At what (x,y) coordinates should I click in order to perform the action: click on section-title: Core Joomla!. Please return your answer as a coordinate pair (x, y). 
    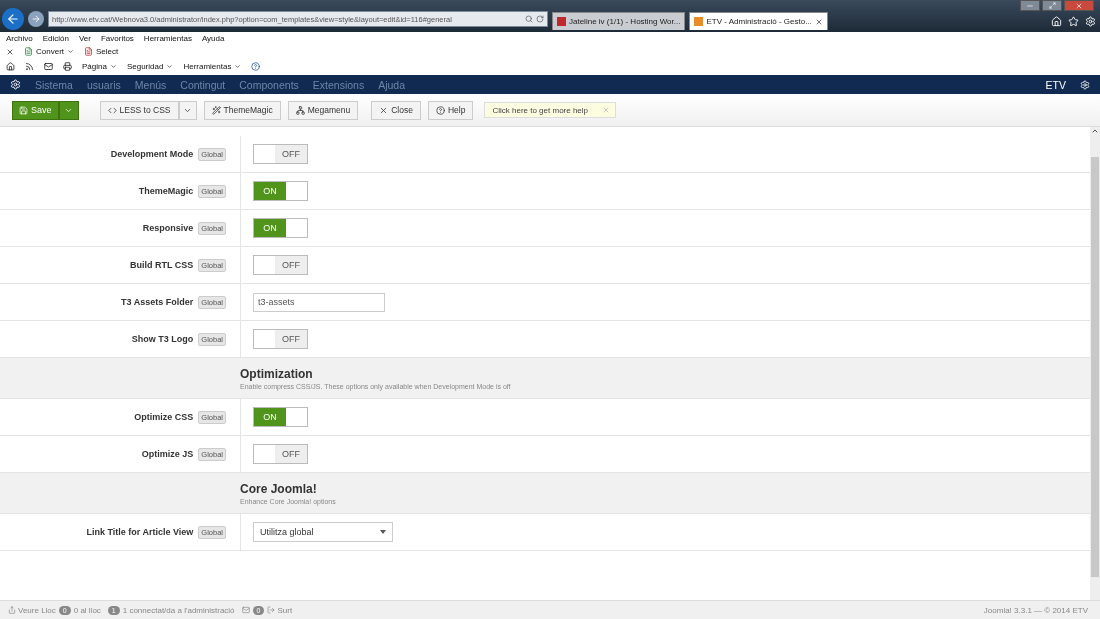
    Looking at the image, I should click on (279, 488).